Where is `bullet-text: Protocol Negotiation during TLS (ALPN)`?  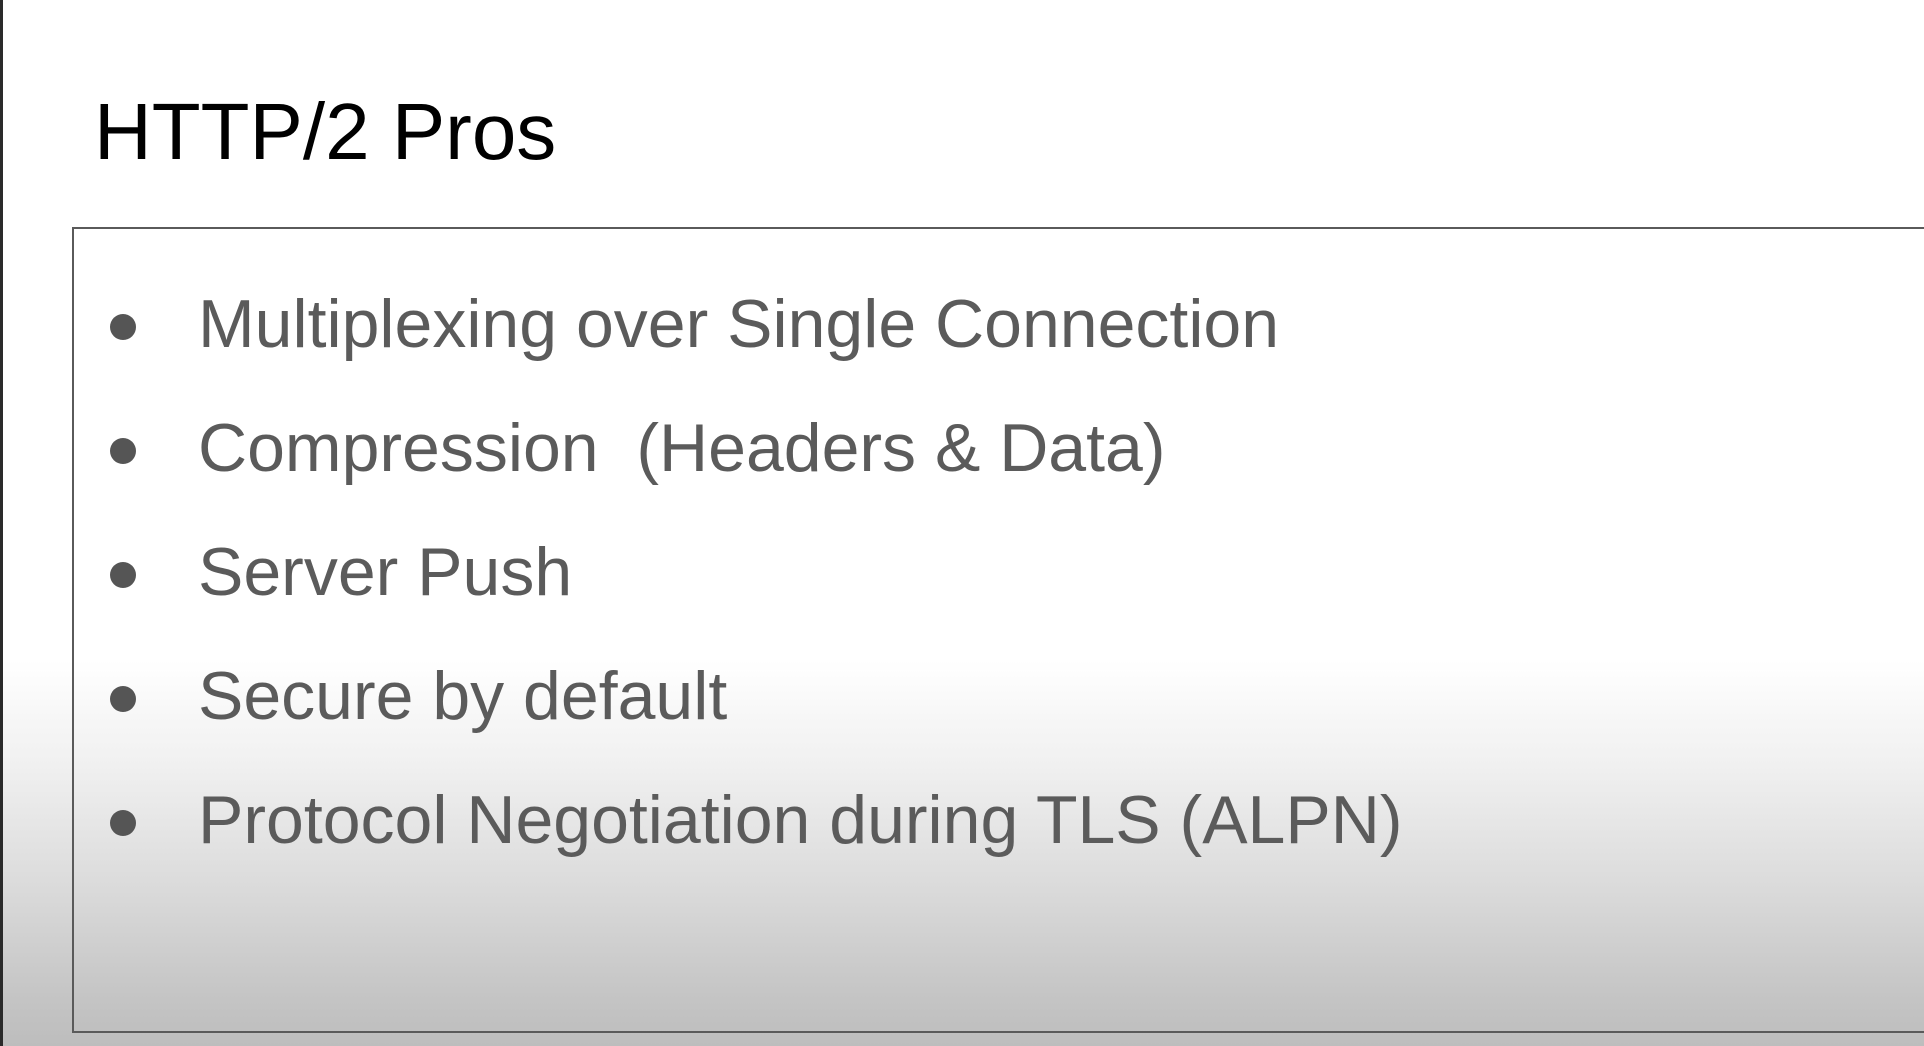 bullet-text: Protocol Negotiation during TLS (ALPN) is located at coordinates (800, 820).